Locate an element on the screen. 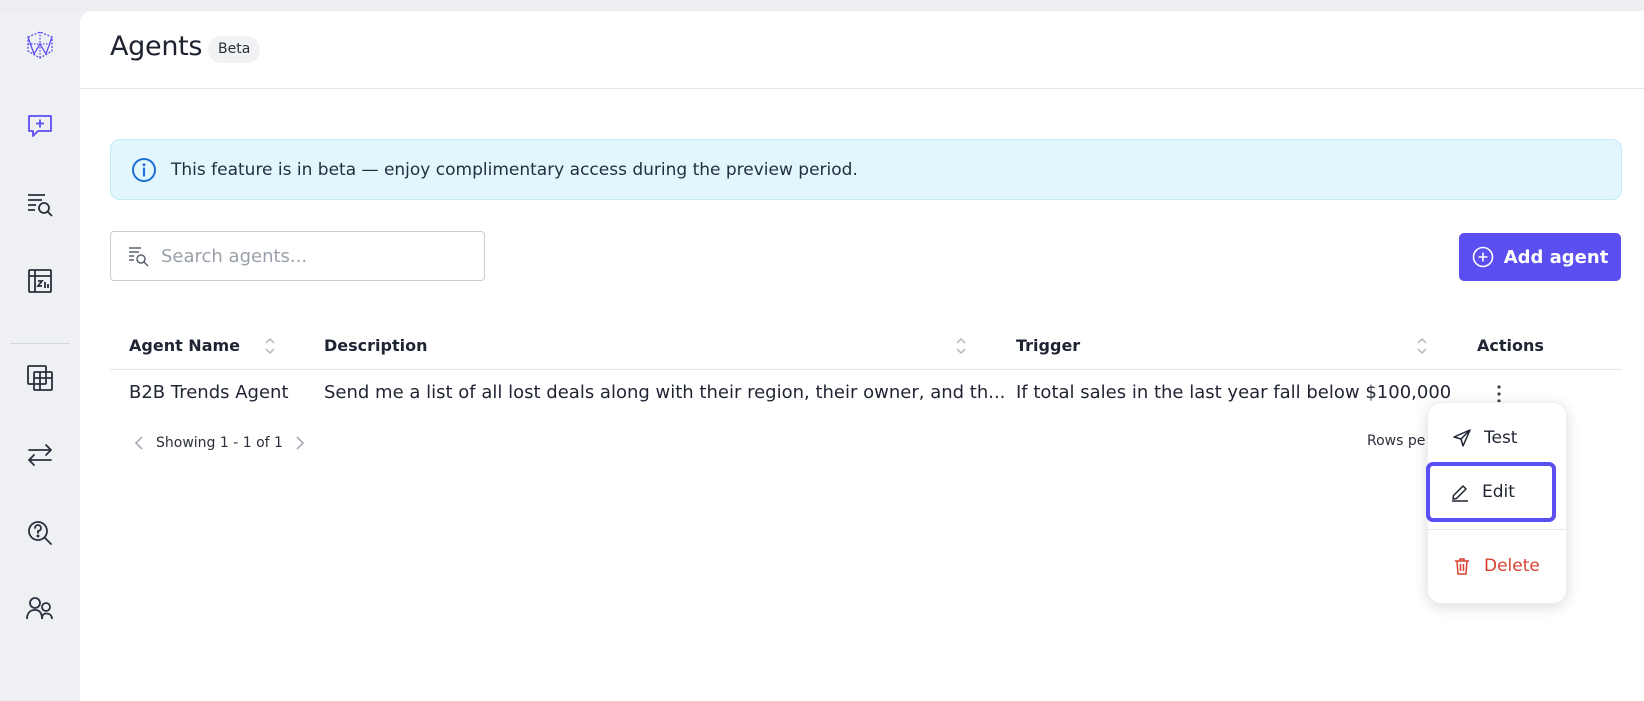 The height and width of the screenshot is (701, 1644). rows-per-page-label: Rows pe is located at coordinates (1396, 441).